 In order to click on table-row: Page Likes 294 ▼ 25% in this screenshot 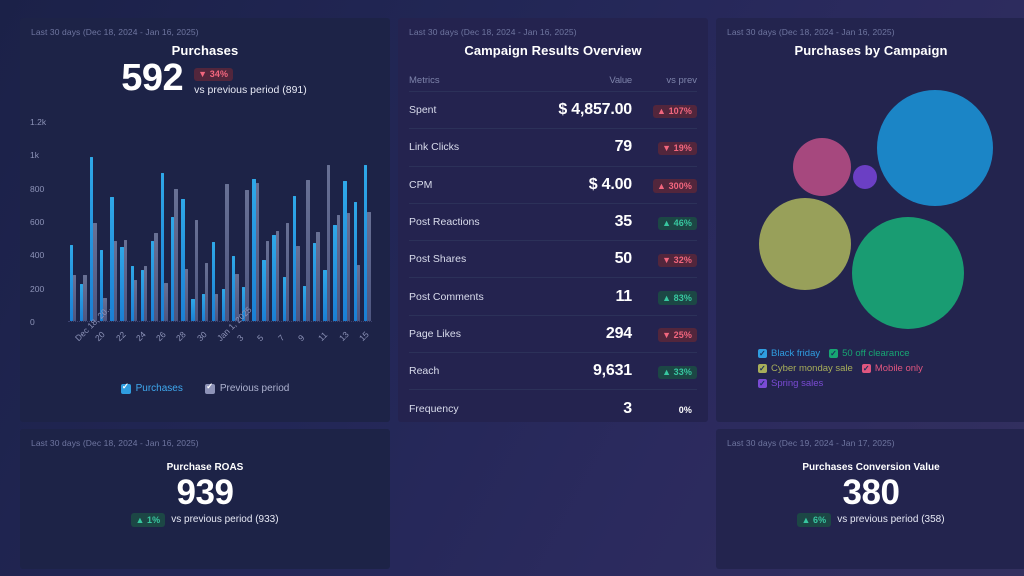, I will do `click(553, 335)`.